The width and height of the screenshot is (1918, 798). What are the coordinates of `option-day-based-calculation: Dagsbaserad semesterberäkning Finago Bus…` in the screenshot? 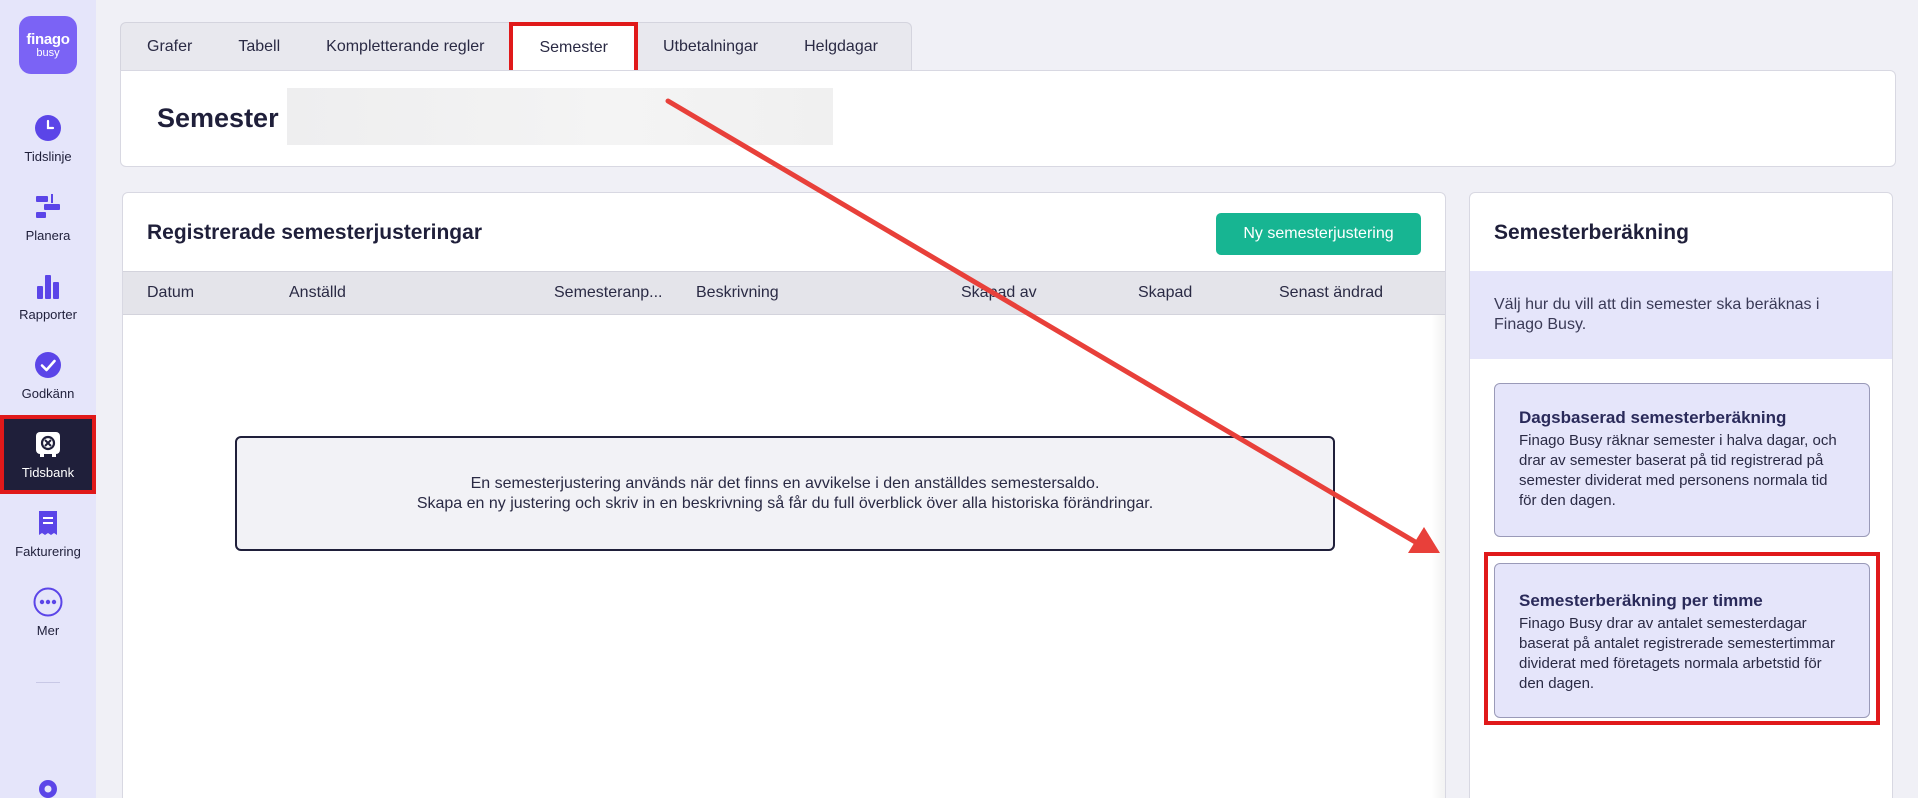 It's located at (1682, 460).